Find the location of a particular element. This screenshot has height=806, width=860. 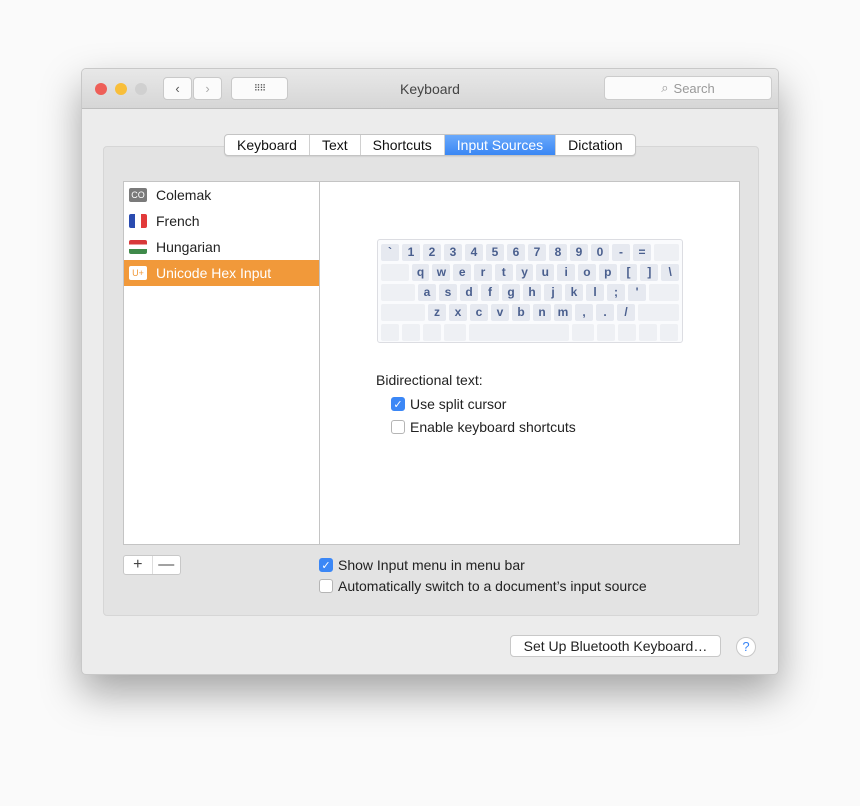

keyboard-key: x is located at coordinates (458, 312).